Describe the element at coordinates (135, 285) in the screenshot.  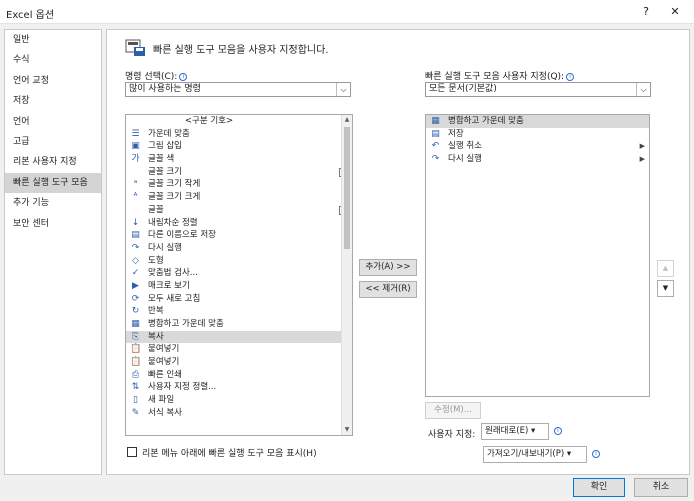
I see `command-icon: ▶` at that location.